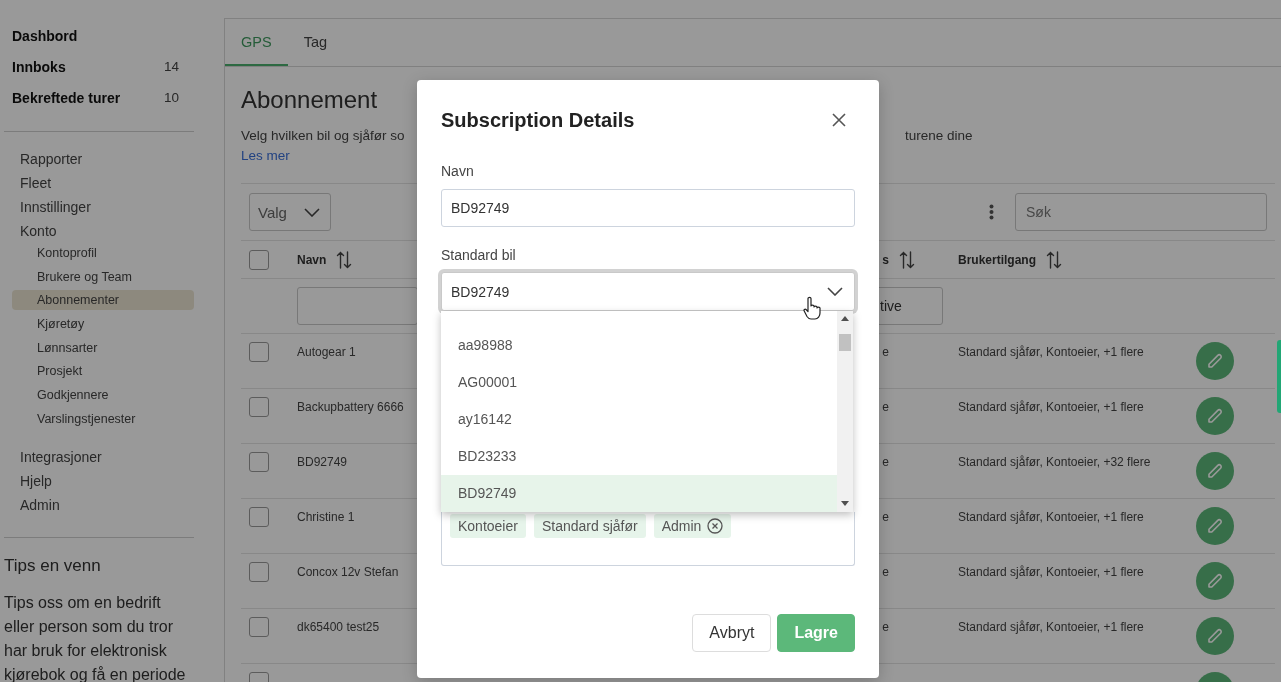 The height and width of the screenshot is (682, 1281). I want to click on item-count: 14, so click(171, 66).